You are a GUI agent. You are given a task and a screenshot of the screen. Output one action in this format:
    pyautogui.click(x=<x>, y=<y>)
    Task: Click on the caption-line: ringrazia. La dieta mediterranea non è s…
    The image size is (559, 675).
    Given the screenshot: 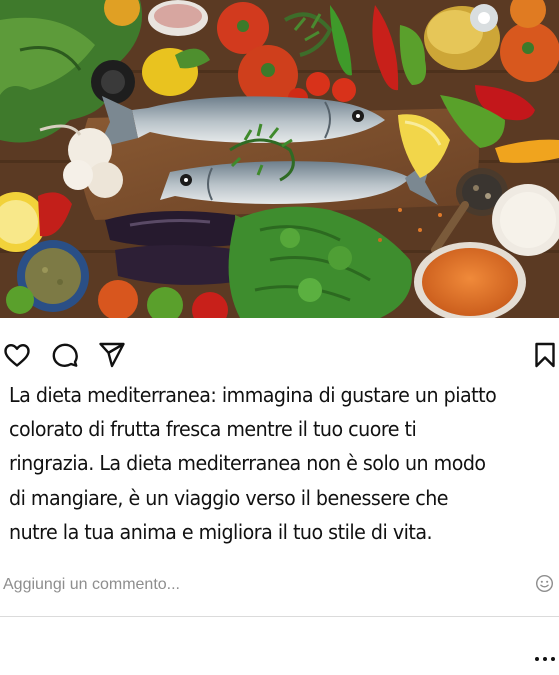 What is the action you would take?
    pyautogui.click(x=247, y=463)
    